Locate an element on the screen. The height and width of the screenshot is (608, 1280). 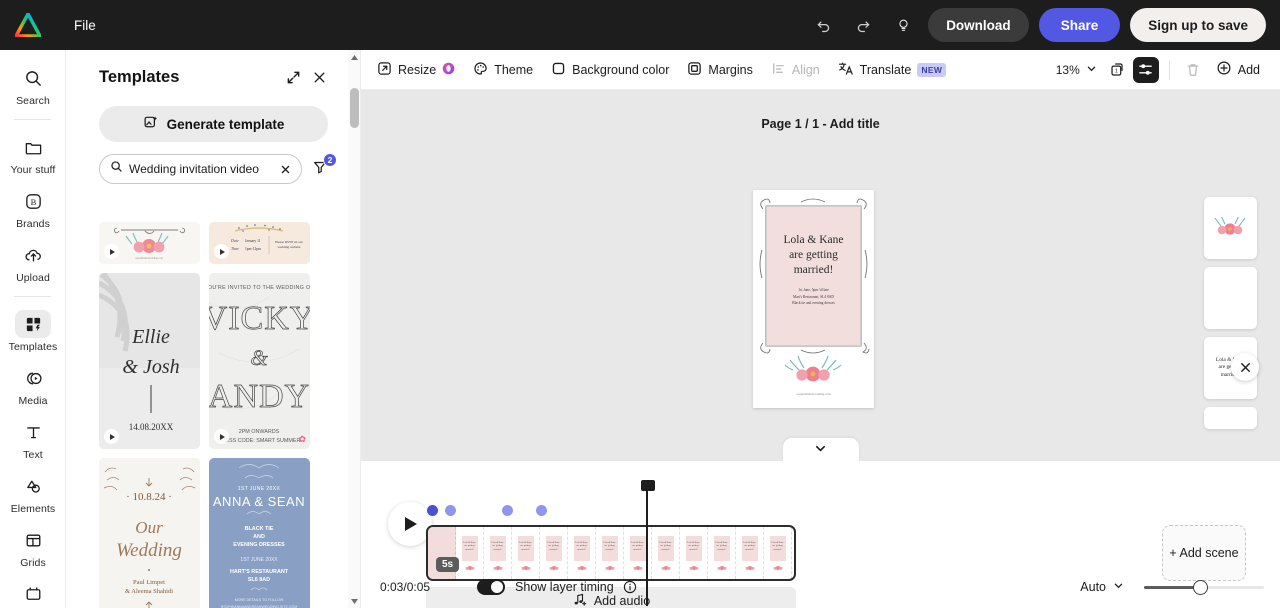
sidebar-item-search: Search is located at coordinates (32, 85).